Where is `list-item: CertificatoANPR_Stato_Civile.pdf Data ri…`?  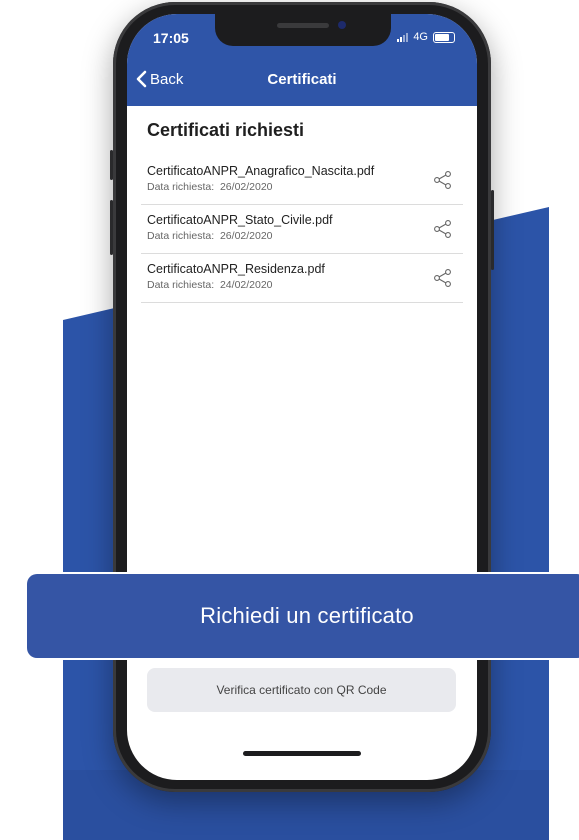 list-item: CertificatoANPR_Stato_Civile.pdf Data ri… is located at coordinates (302, 229).